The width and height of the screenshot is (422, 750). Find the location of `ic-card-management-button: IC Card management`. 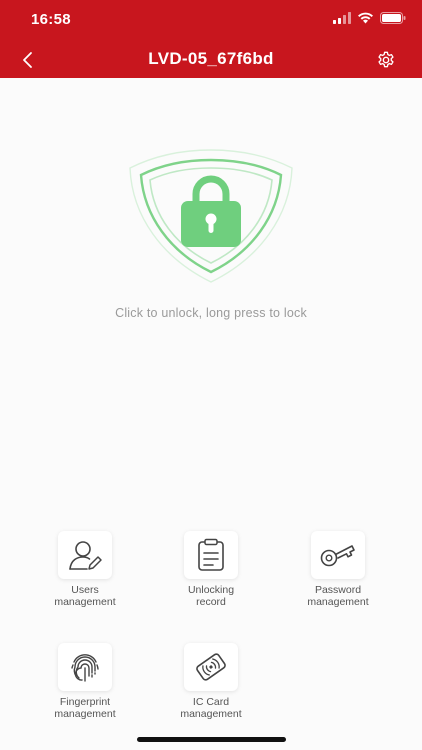

ic-card-management-button: IC Card management is located at coordinates (211, 681).